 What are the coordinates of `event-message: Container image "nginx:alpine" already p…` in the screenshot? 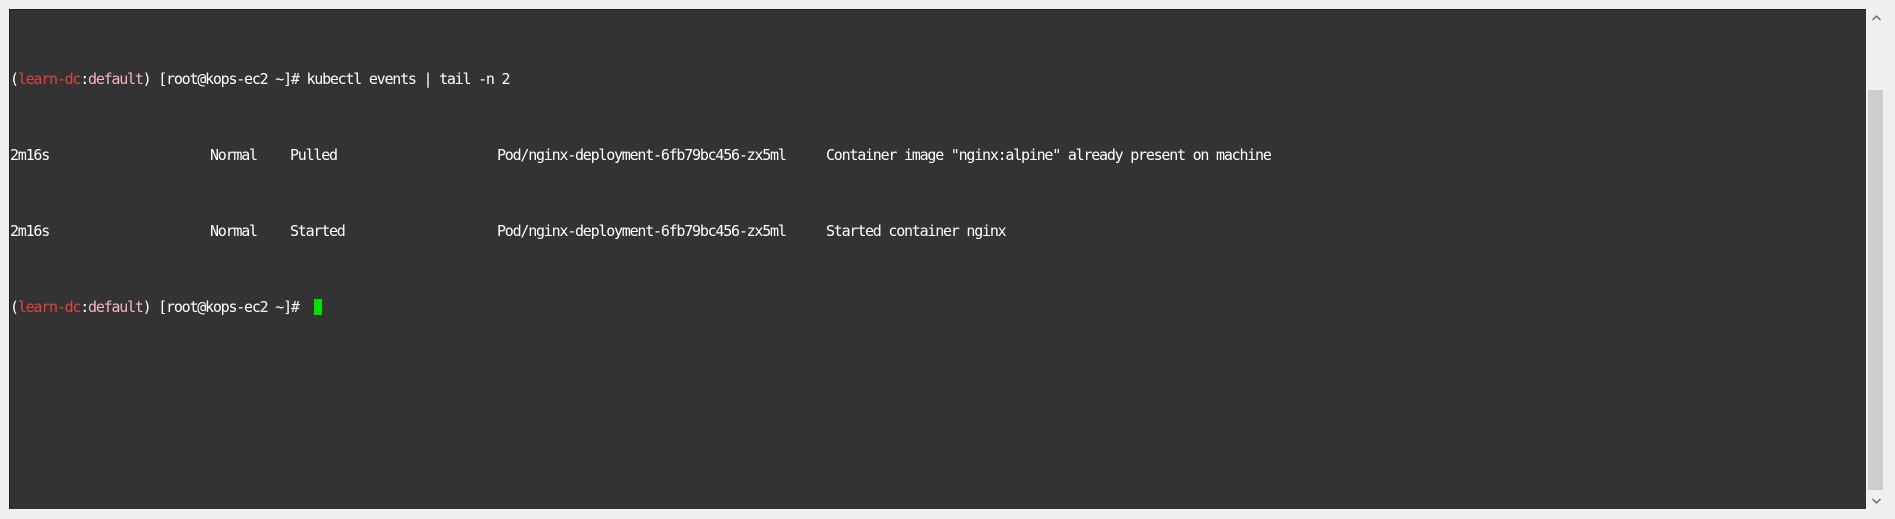 It's located at (1049, 155).